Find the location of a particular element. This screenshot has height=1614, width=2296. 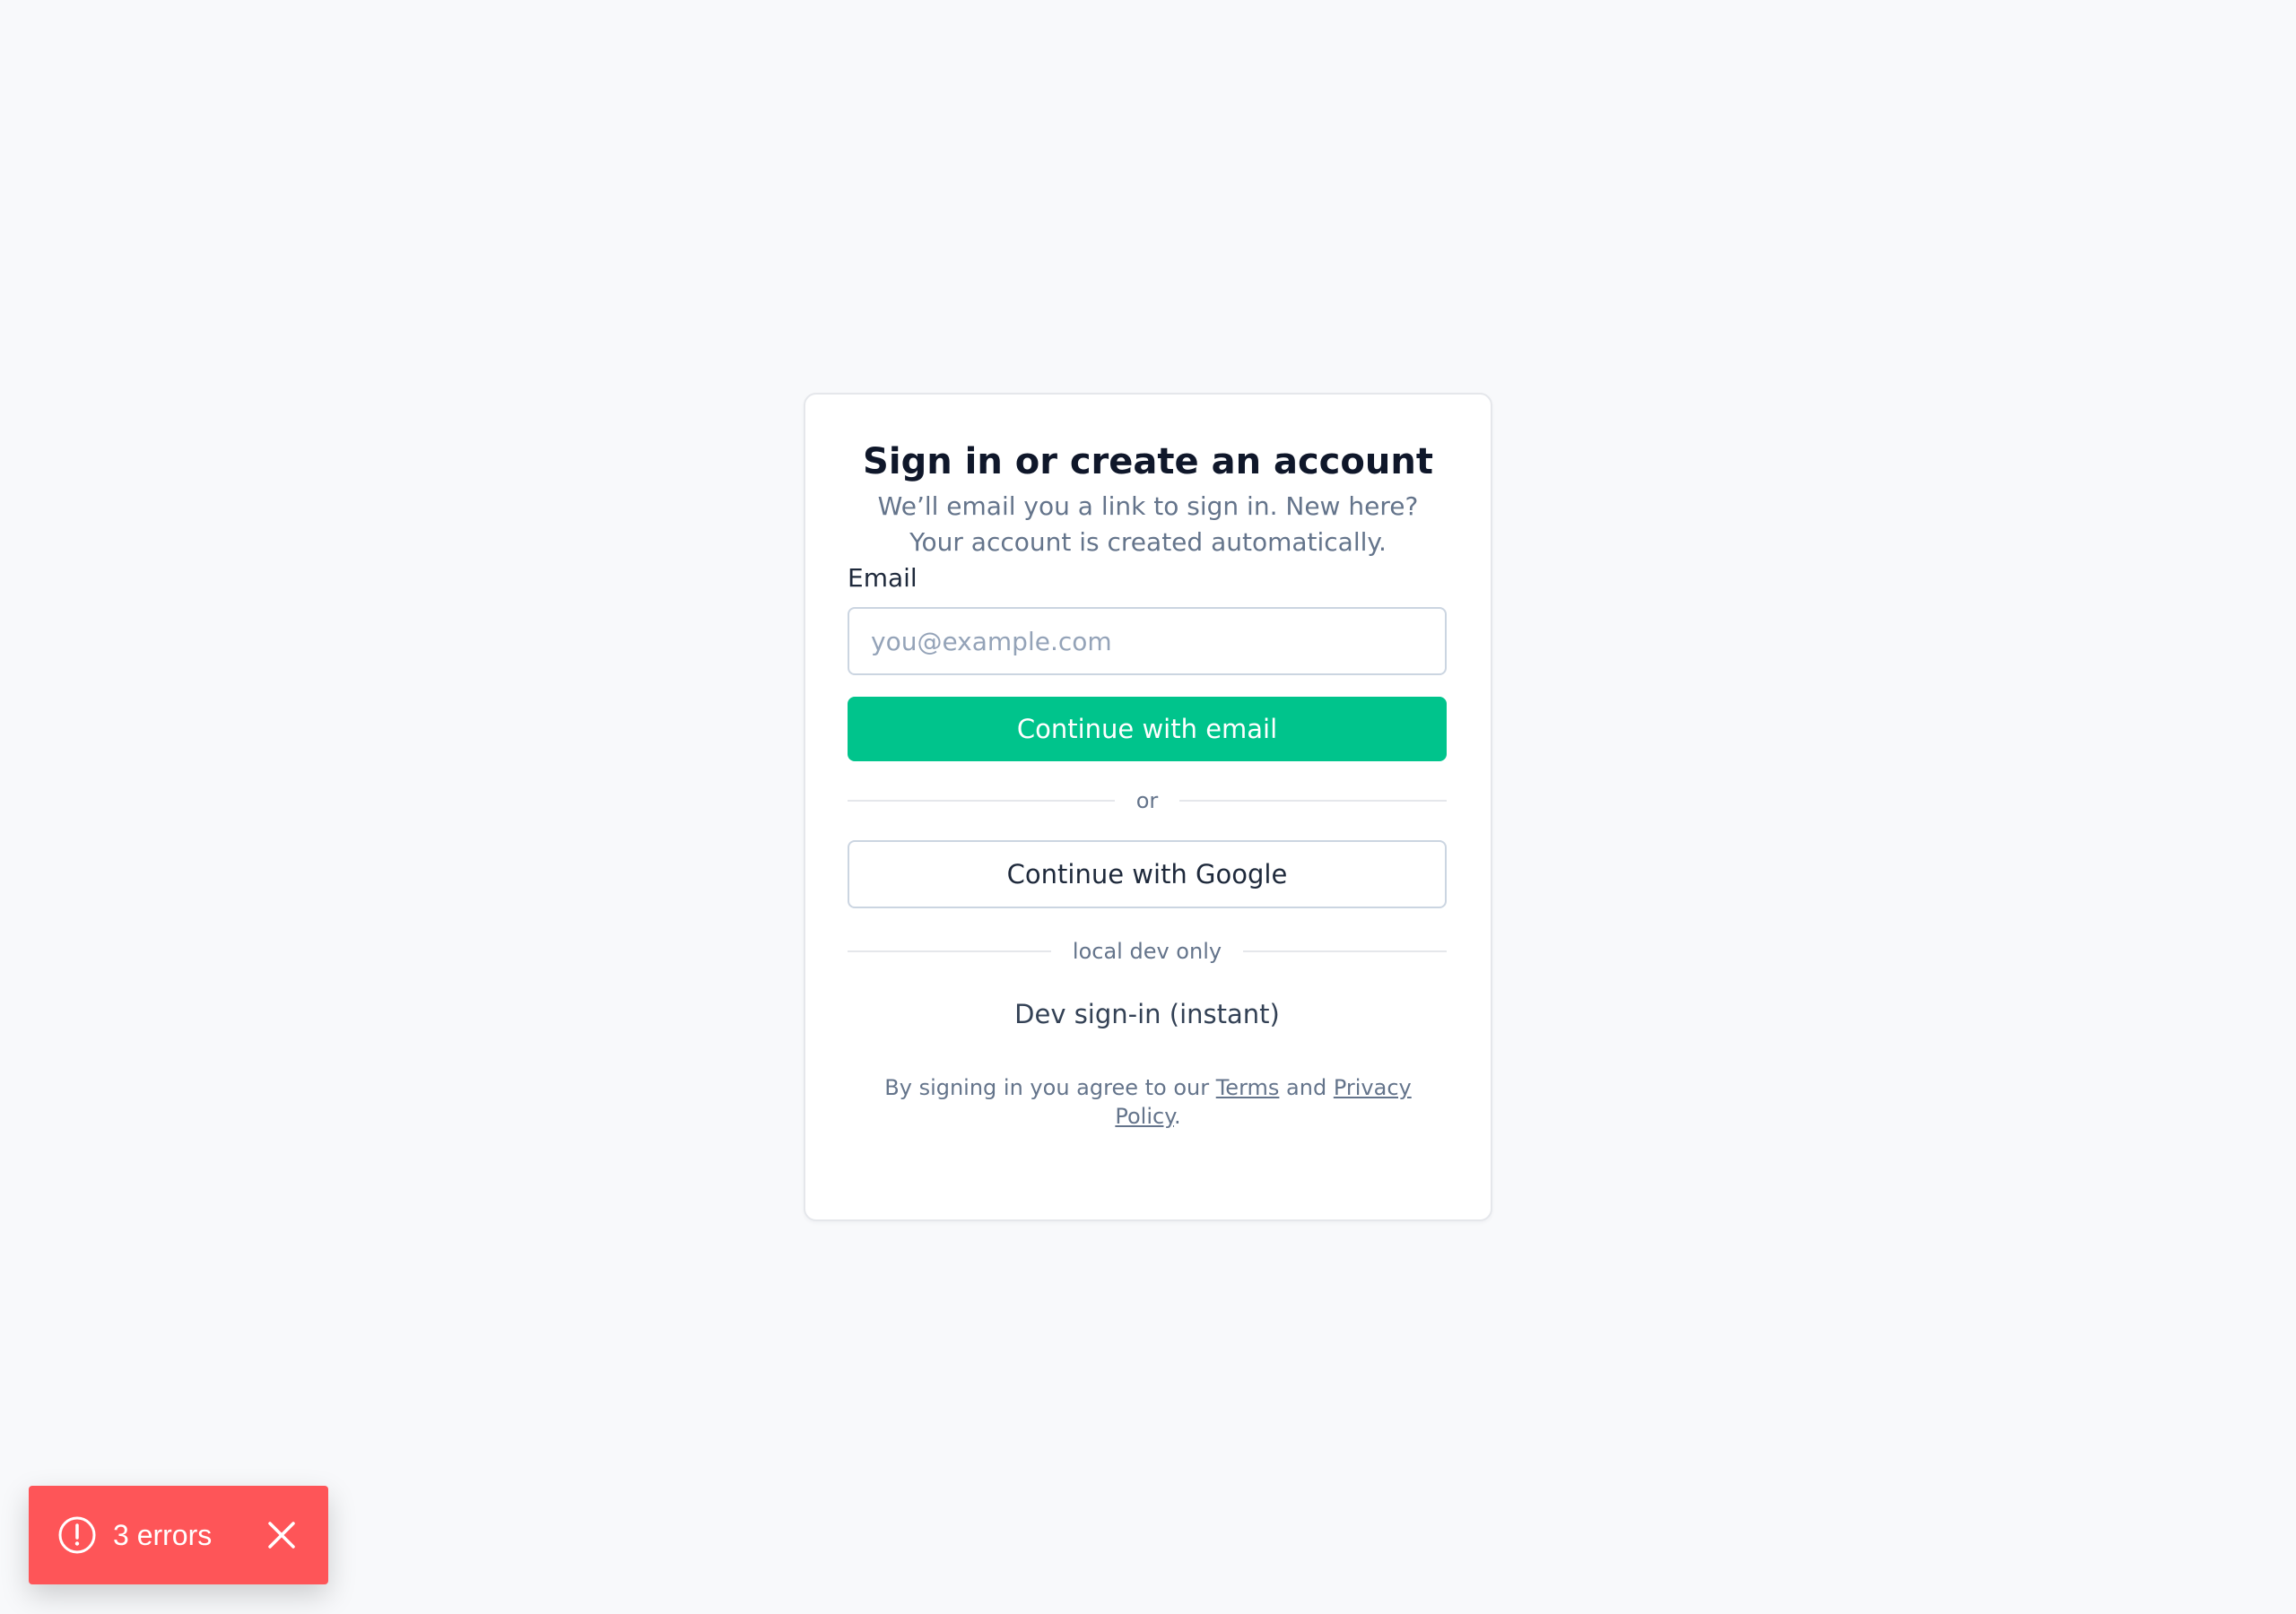

email-label: Email is located at coordinates (883, 578).